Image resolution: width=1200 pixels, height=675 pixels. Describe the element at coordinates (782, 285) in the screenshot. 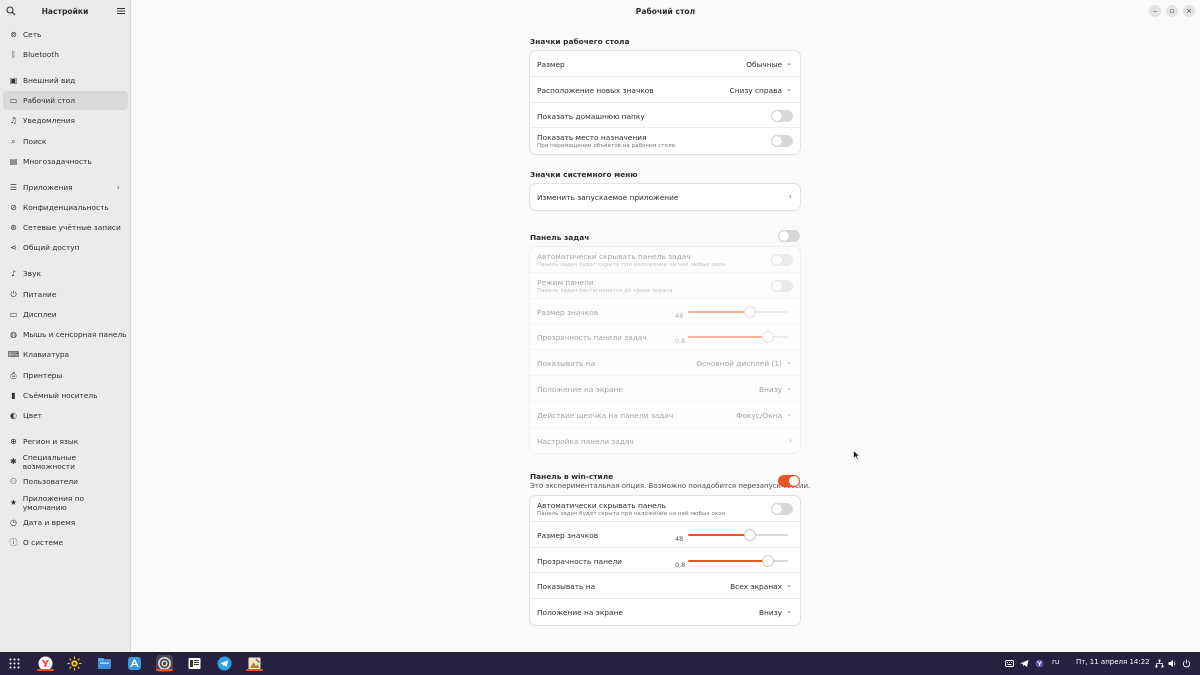

I see `taskbar-mode-toggle` at that location.